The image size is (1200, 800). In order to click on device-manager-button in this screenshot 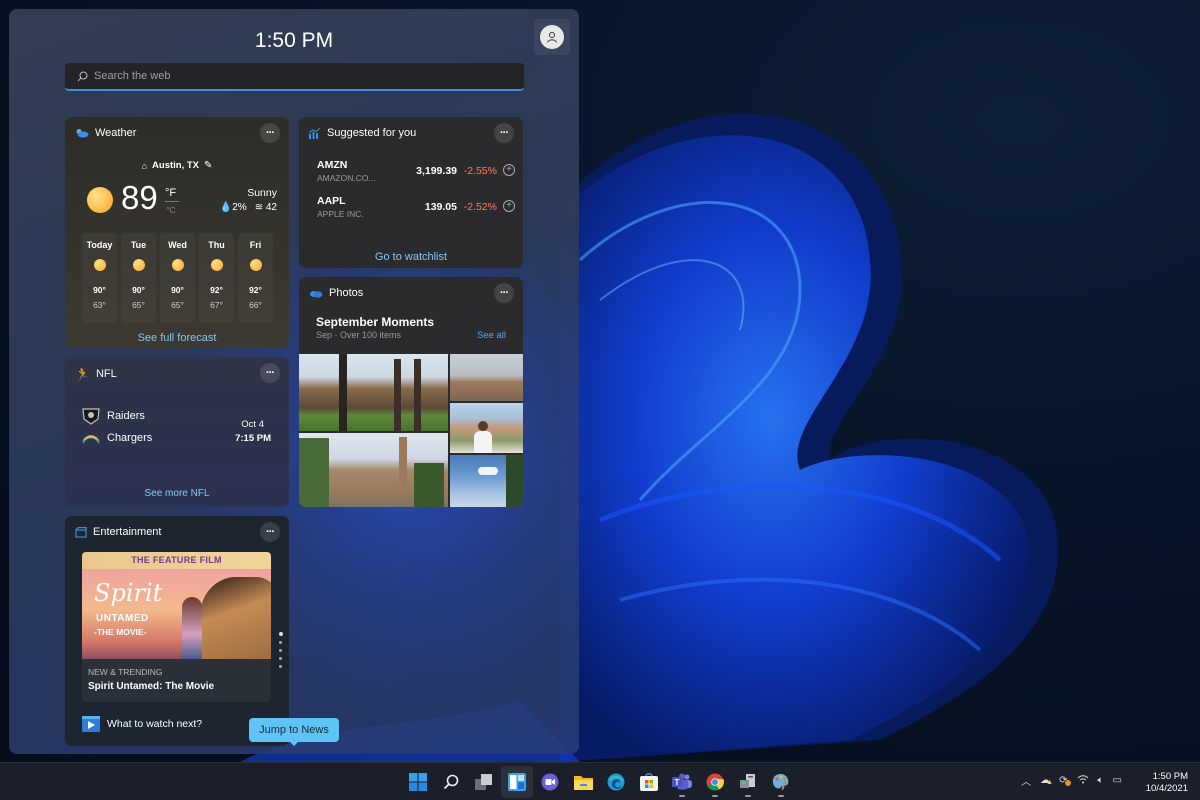, I will do `click(748, 782)`.